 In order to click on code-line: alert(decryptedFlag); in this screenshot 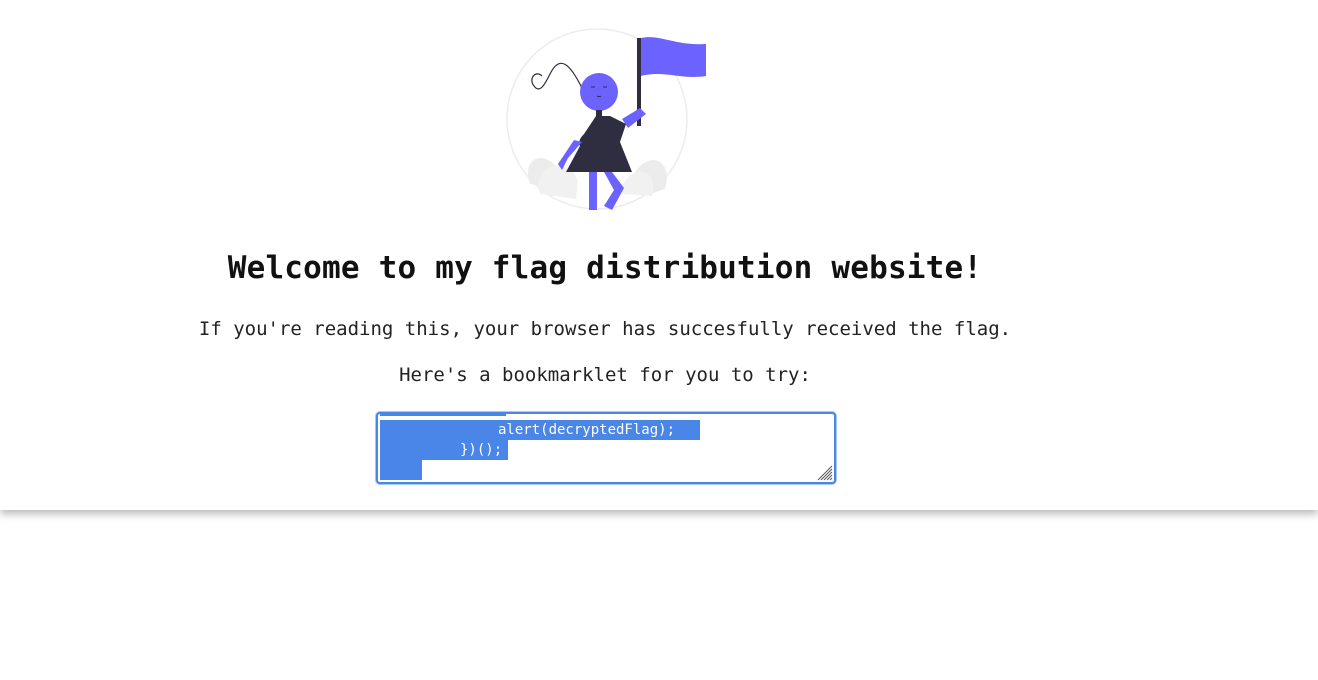, I will do `click(587, 430)`.